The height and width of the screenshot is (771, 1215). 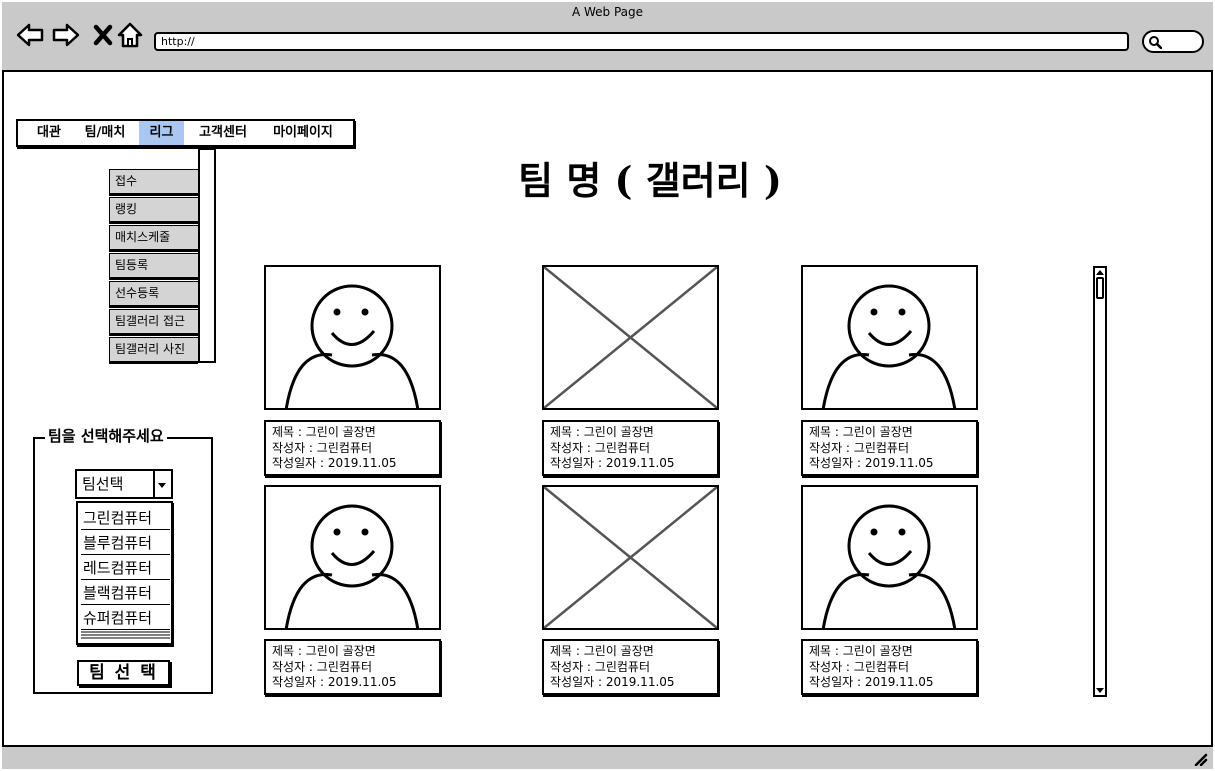 What do you see at coordinates (66, 35) in the screenshot?
I see `forward-arrow-icon` at bounding box center [66, 35].